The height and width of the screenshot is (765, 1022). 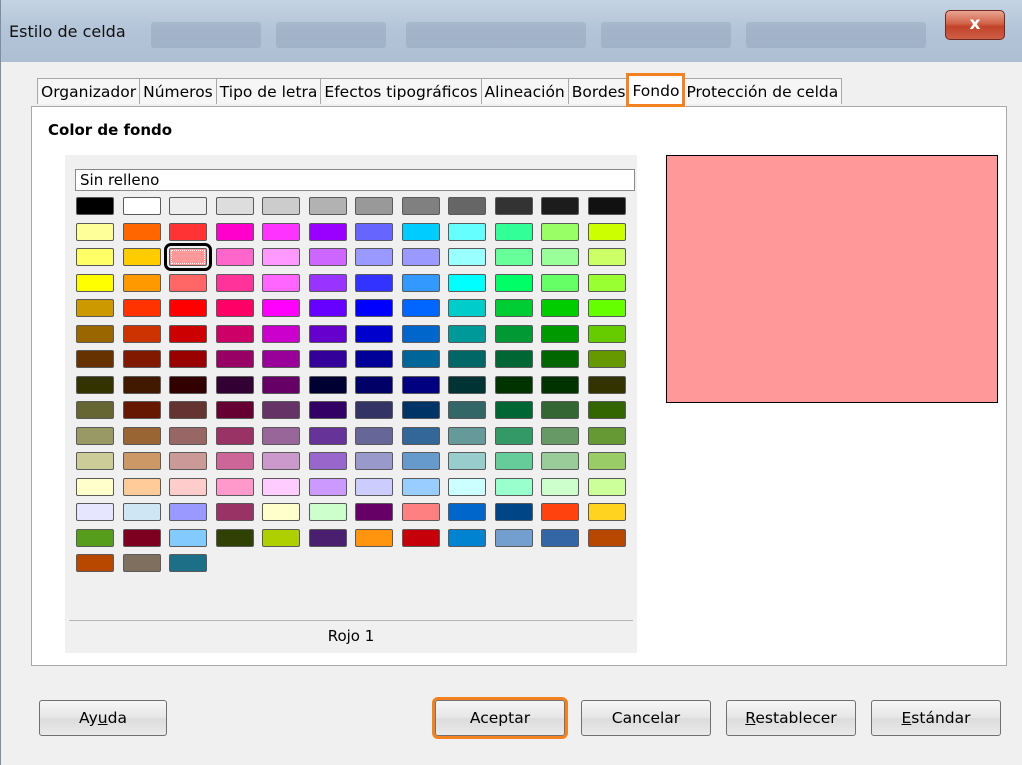 What do you see at coordinates (598, 91) in the screenshot?
I see `tab-bordes: Bordes` at bounding box center [598, 91].